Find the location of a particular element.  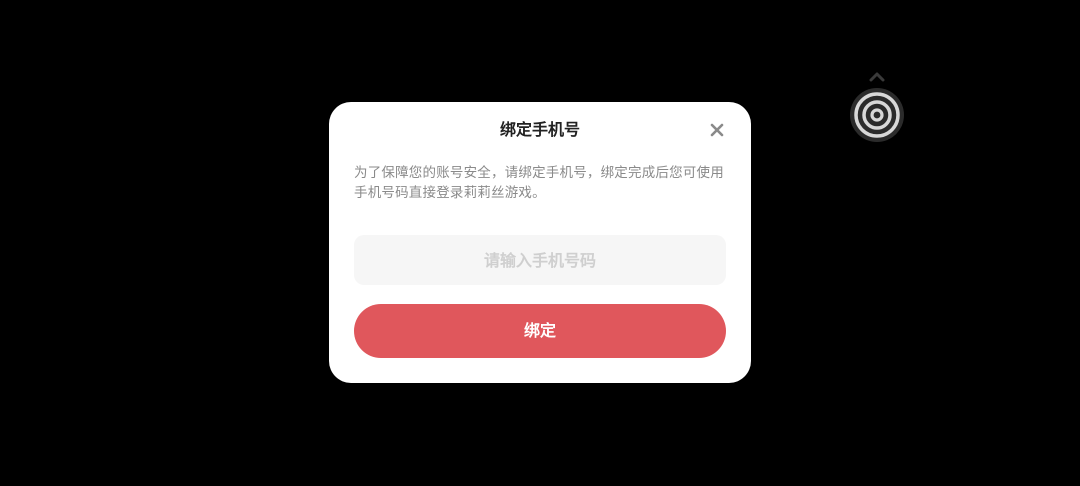

dialog-title: 绑定手机号 is located at coordinates (539, 129).